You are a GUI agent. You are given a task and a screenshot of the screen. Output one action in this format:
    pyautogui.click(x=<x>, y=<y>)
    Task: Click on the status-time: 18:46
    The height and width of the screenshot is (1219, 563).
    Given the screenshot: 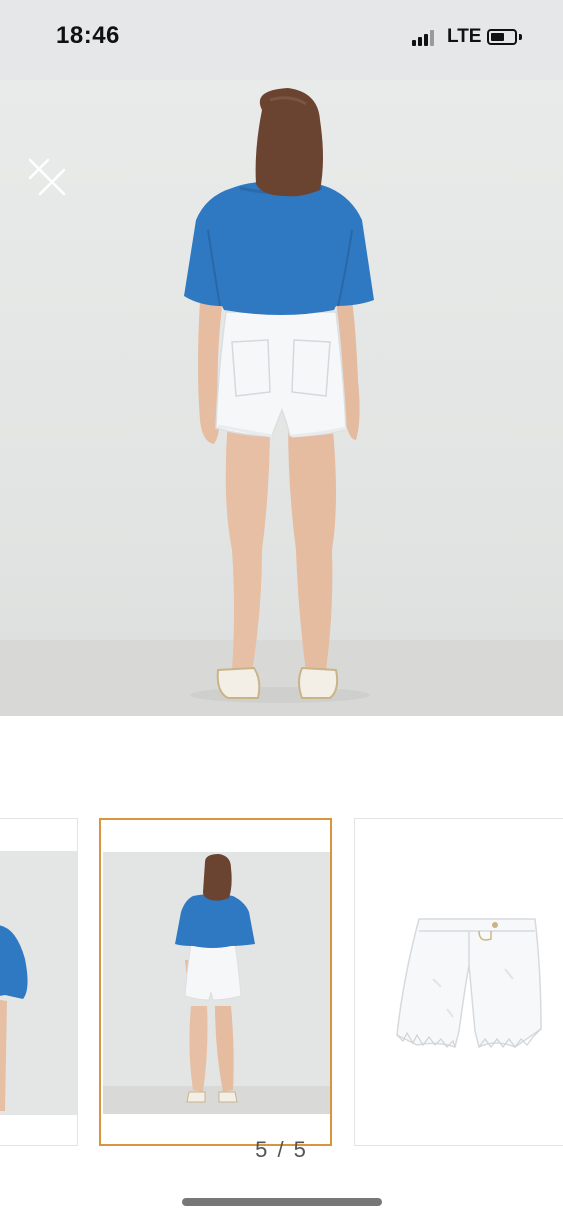 What is the action you would take?
    pyautogui.click(x=88, y=35)
    